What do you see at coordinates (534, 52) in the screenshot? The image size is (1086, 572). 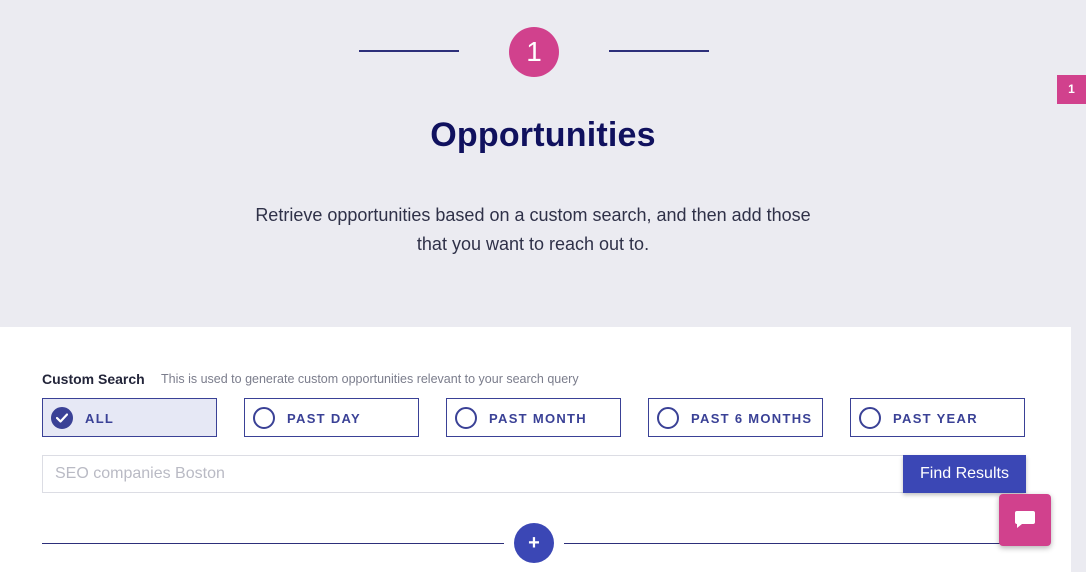 I see `step-number-badge: 1` at bounding box center [534, 52].